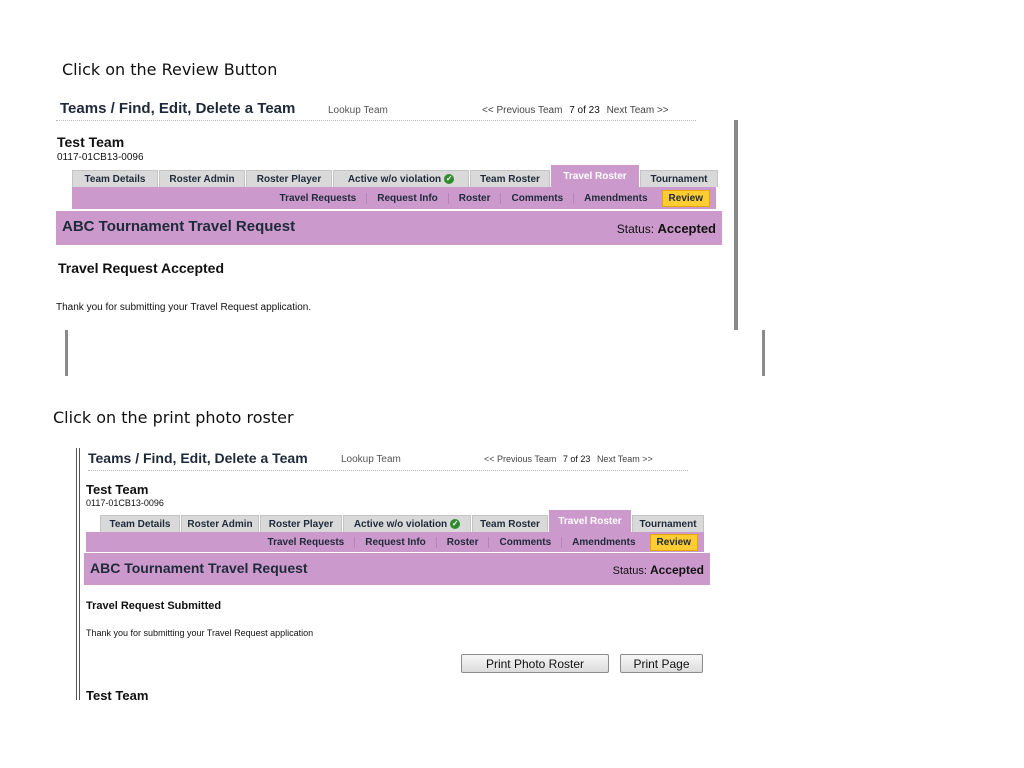 This screenshot has width=1024, height=768. What do you see at coordinates (141, 268) in the screenshot?
I see `confirmation-heading: Travel Request Accepted` at bounding box center [141, 268].